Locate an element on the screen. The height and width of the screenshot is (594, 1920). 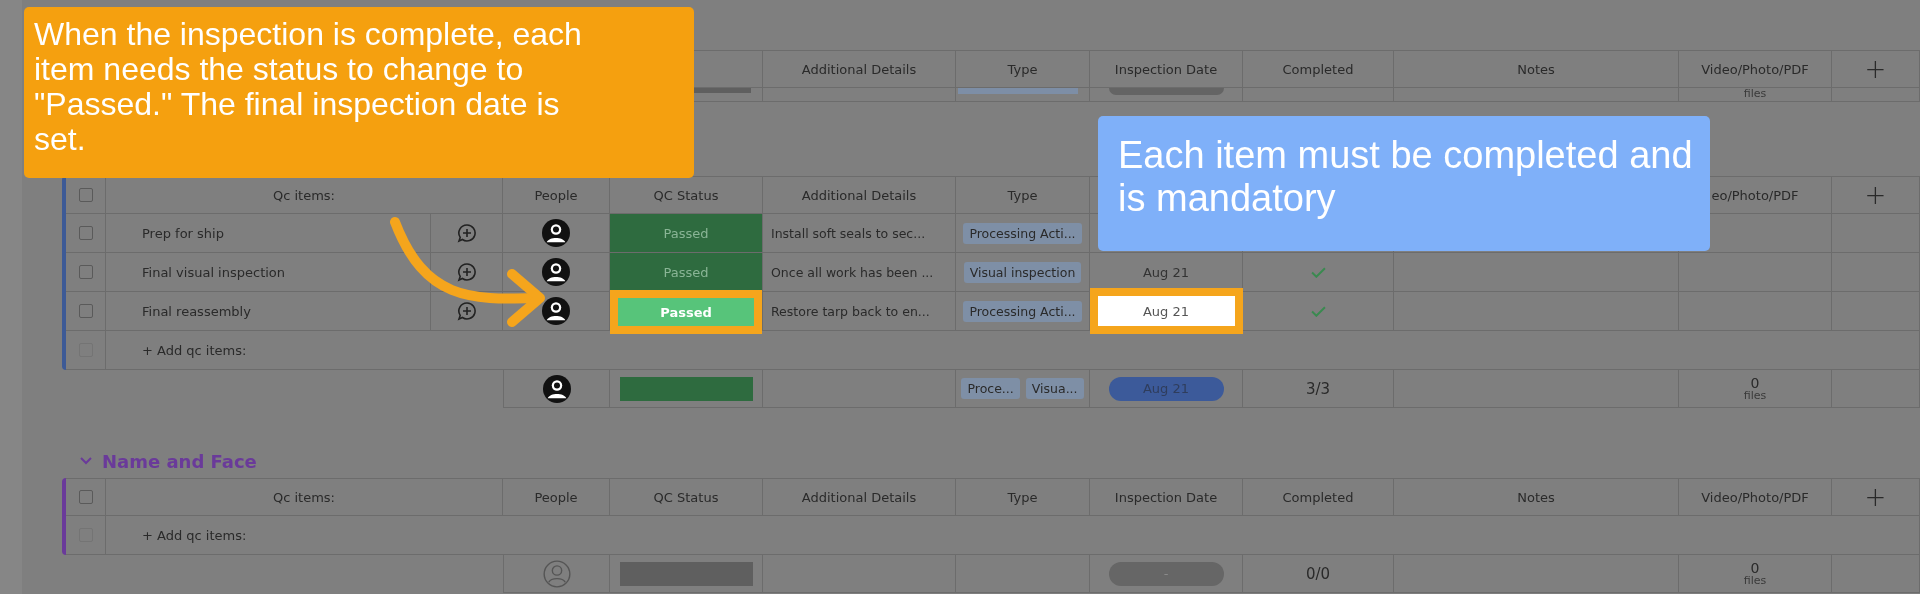
type-tag: Visual inspection is located at coordinates (1022, 272).